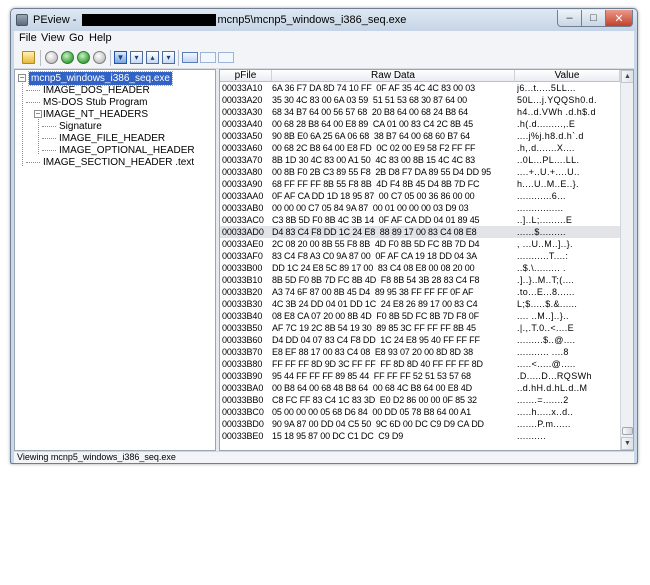  What do you see at coordinates (118, 162) in the screenshot?
I see `tree-item-section-header-text: IMAGE_SECTION_HEADER .text` at bounding box center [118, 162].